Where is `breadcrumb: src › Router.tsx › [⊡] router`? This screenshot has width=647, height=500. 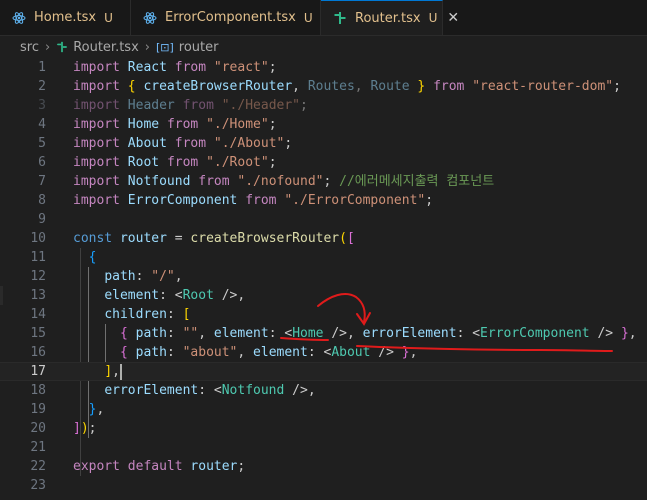
breadcrumb: src › Router.tsx › [⊡] router is located at coordinates (323, 47).